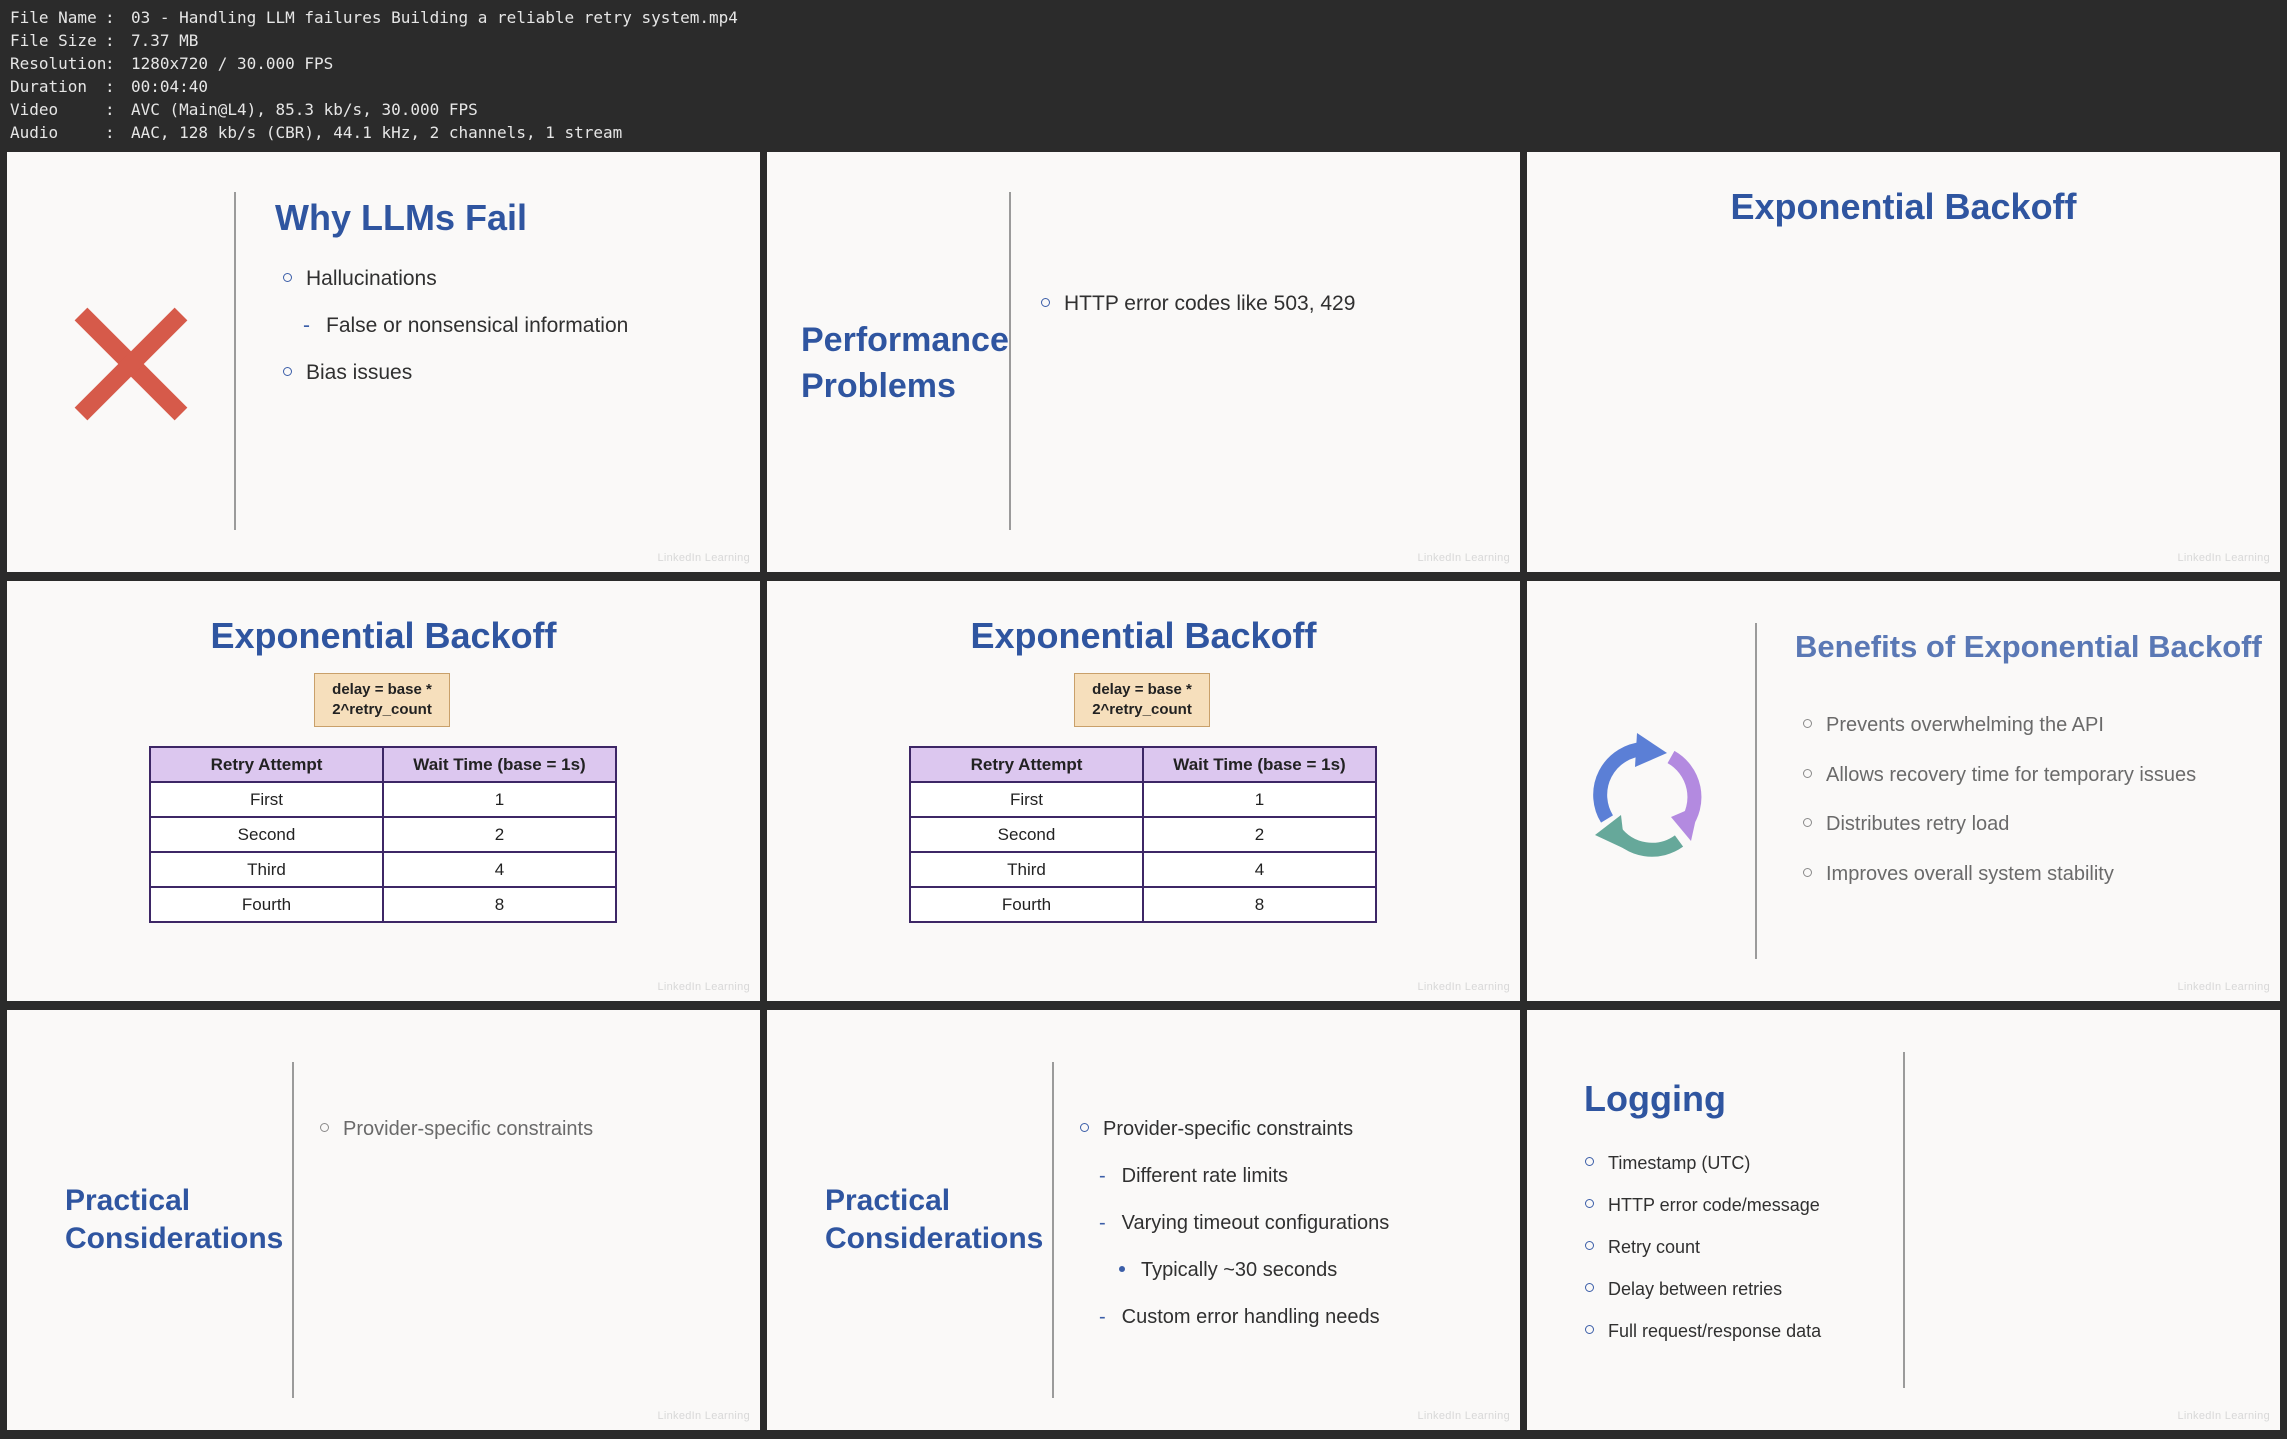 This screenshot has width=2287, height=1439. I want to click on sub-bullet-item: - Varying timeout configurations, so click(1244, 1223).